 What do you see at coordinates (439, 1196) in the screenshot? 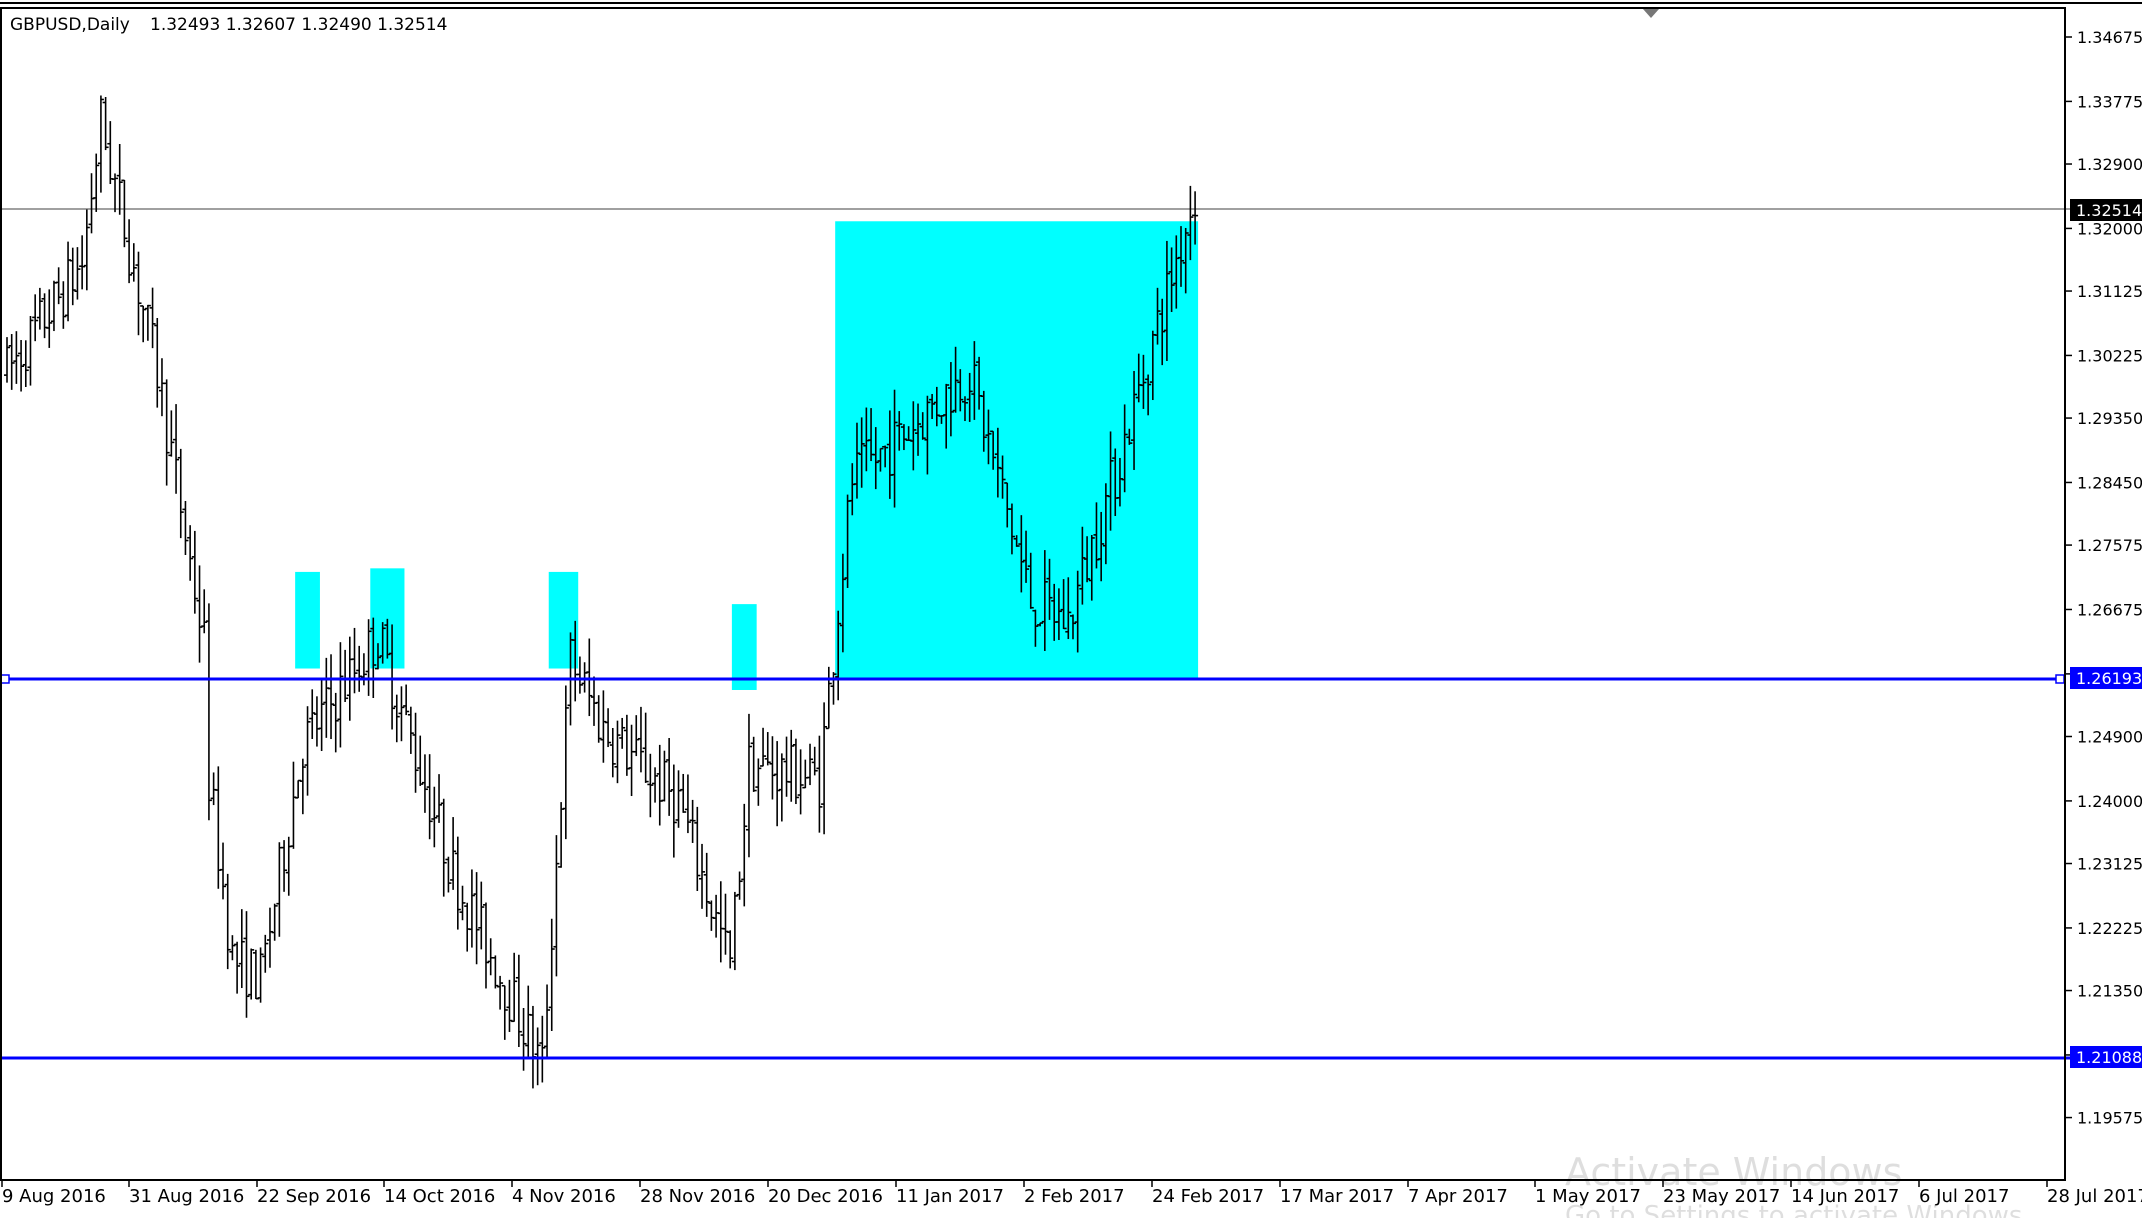
I see `time-tick-label: 14 Oct 2016` at bounding box center [439, 1196].